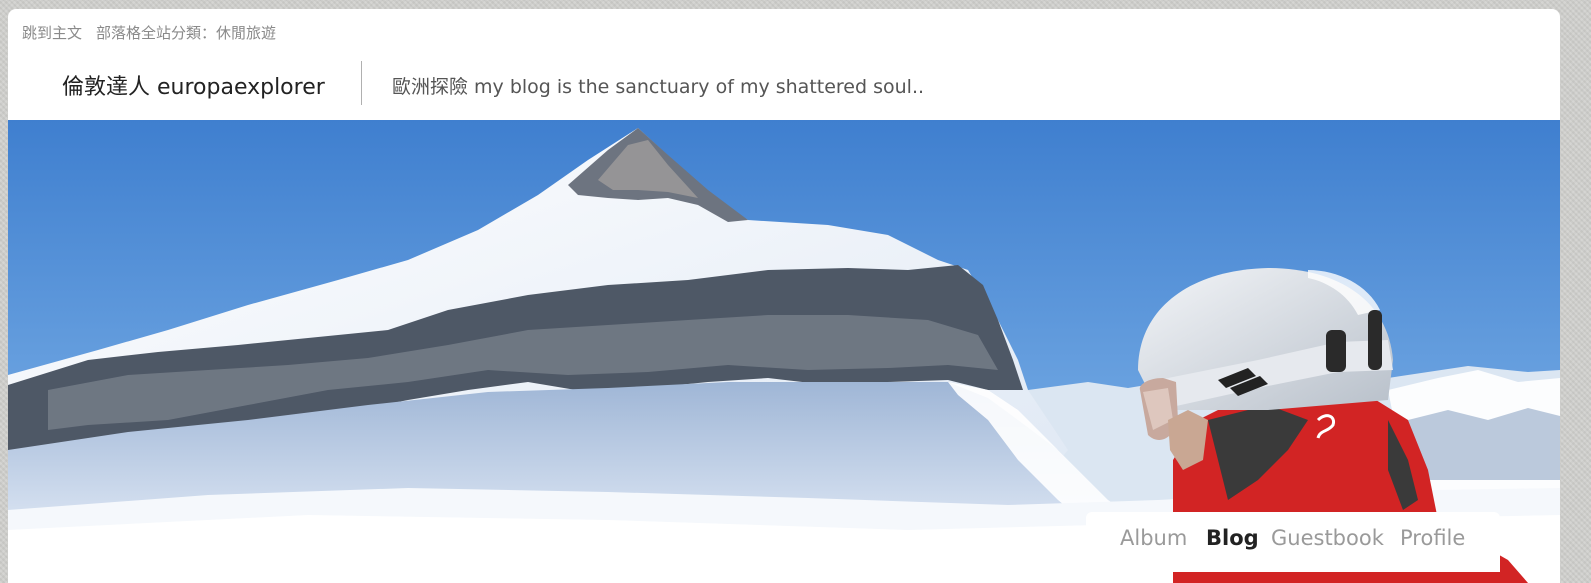 The image size is (1591, 583). I want to click on skip-to-main-link: 跳到主文, so click(52, 33).